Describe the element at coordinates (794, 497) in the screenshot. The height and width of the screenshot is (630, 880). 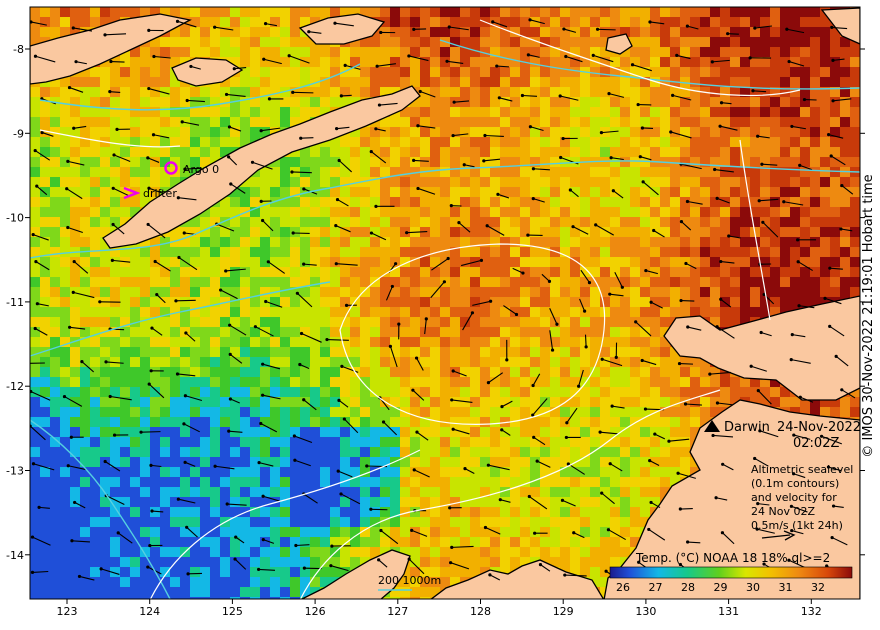
I see `legend-line: and velocity for` at that location.